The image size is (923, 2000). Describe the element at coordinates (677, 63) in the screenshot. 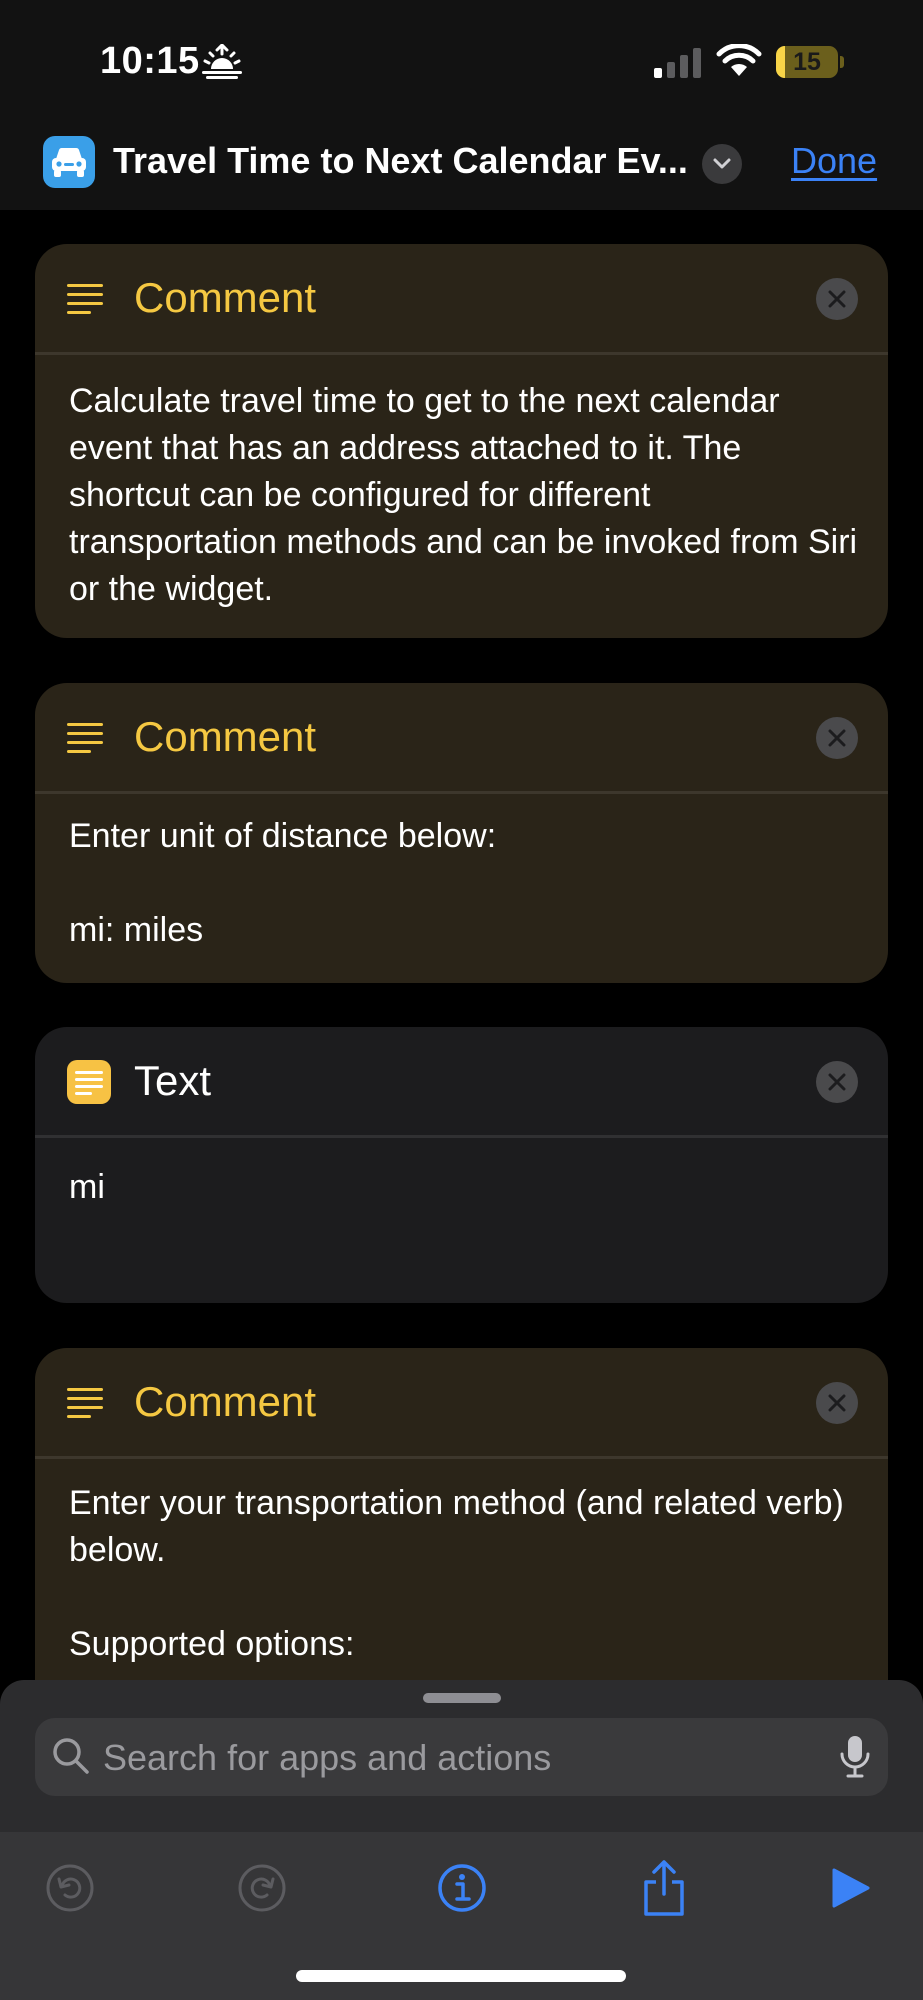

I see `cellular-signal-icon` at that location.